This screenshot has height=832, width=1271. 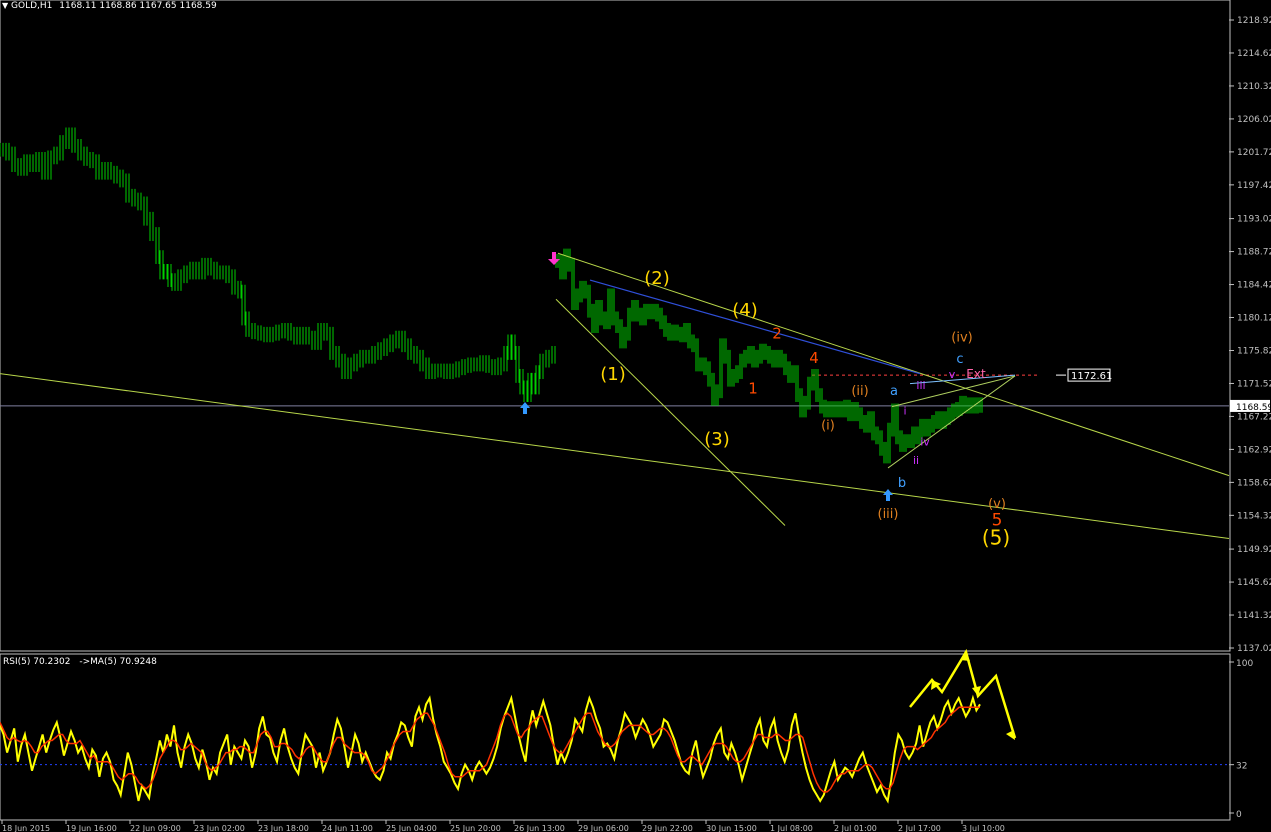 What do you see at coordinates (902, 483) in the screenshot?
I see `wave-label: b` at bounding box center [902, 483].